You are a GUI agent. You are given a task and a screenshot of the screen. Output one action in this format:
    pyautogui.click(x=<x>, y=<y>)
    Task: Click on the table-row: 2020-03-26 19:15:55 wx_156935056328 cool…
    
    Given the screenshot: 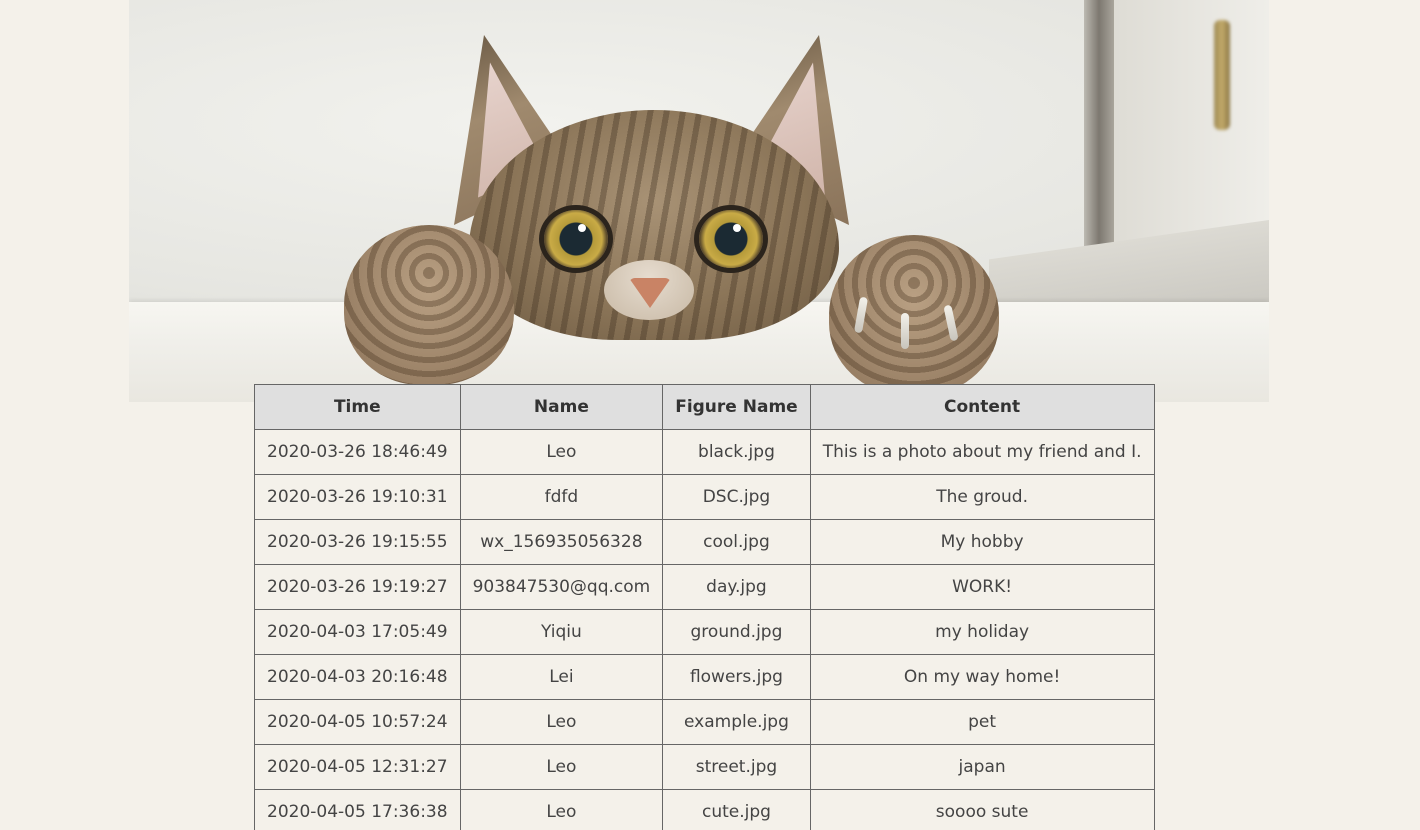 What is the action you would take?
    pyautogui.click(x=704, y=542)
    